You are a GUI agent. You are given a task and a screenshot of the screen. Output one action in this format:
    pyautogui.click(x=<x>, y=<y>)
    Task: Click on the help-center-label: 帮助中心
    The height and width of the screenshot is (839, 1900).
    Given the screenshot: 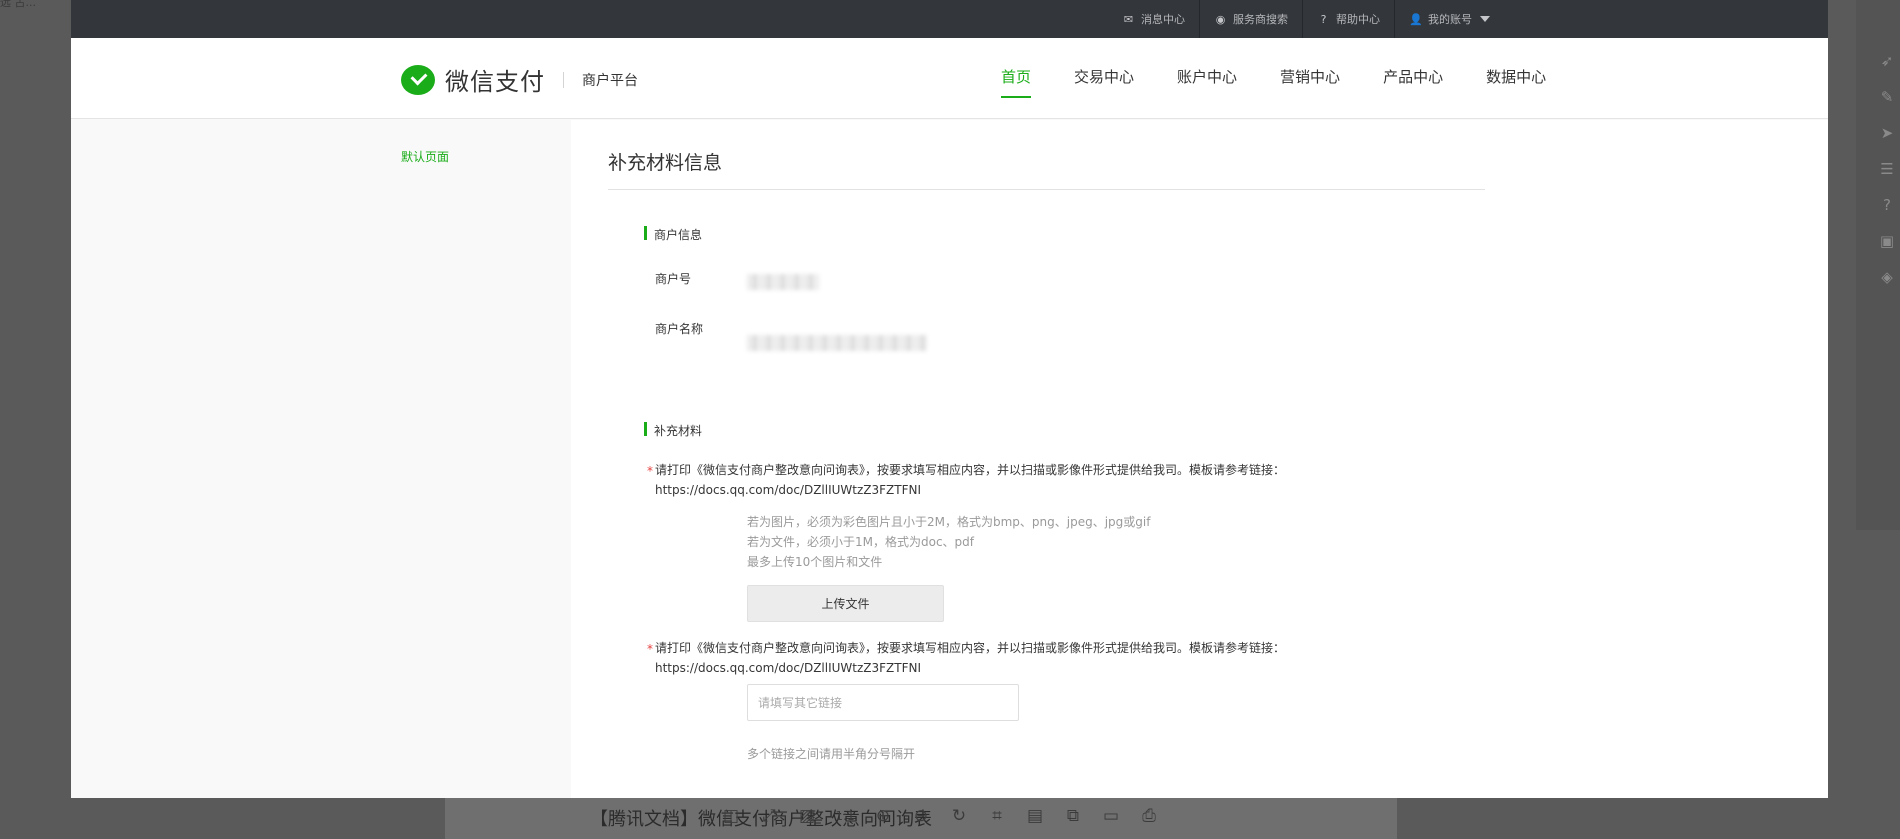 What is the action you would take?
    pyautogui.click(x=1358, y=19)
    